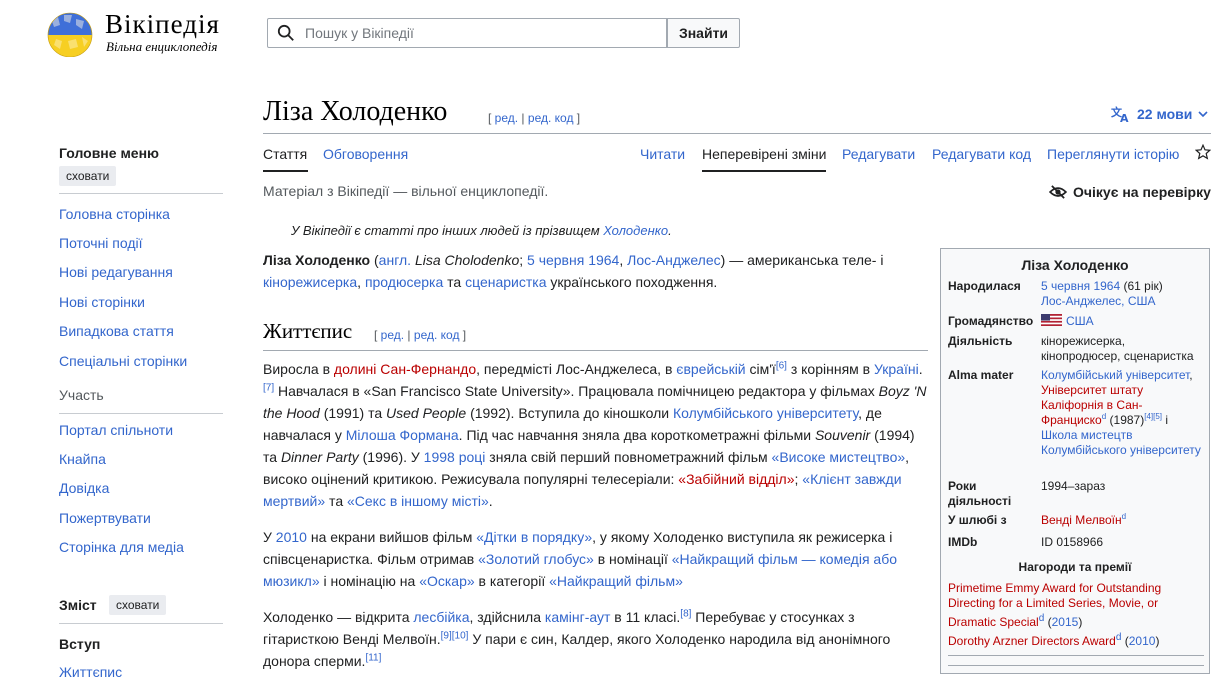  What do you see at coordinates (1142, 641) in the screenshot?
I see `award-year-link: 2010` at bounding box center [1142, 641].